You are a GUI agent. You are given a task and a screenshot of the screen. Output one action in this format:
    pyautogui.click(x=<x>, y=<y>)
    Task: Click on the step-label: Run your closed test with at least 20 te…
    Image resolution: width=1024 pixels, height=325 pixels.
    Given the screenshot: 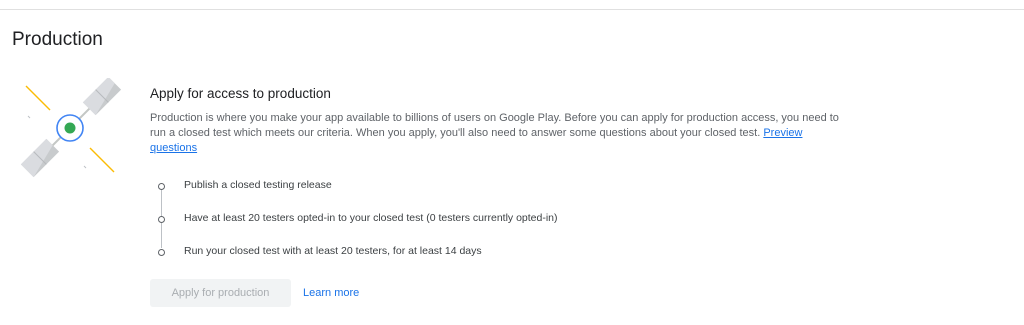 What is the action you would take?
    pyautogui.click(x=333, y=251)
    